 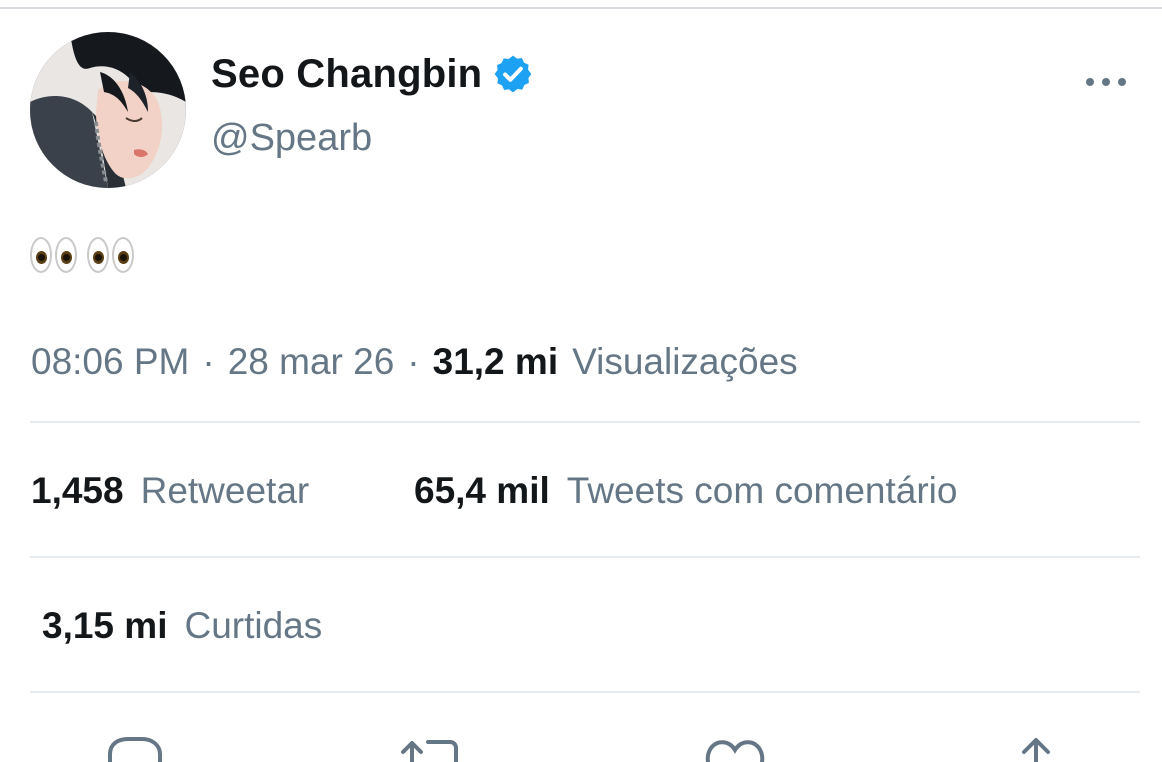 I want to click on share-button, so click(x=1036, y=749).